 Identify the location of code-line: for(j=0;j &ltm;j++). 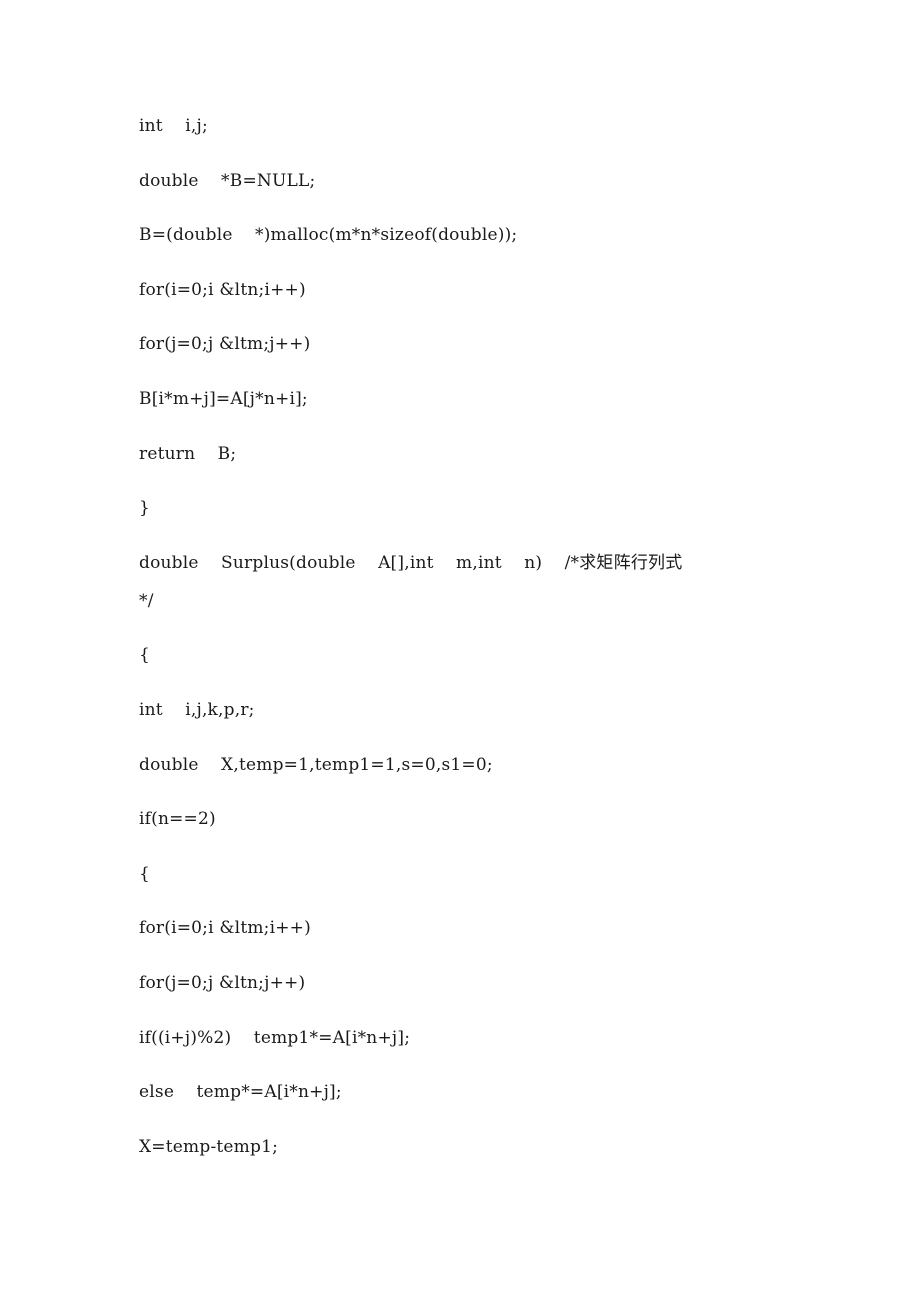
(225, 344).